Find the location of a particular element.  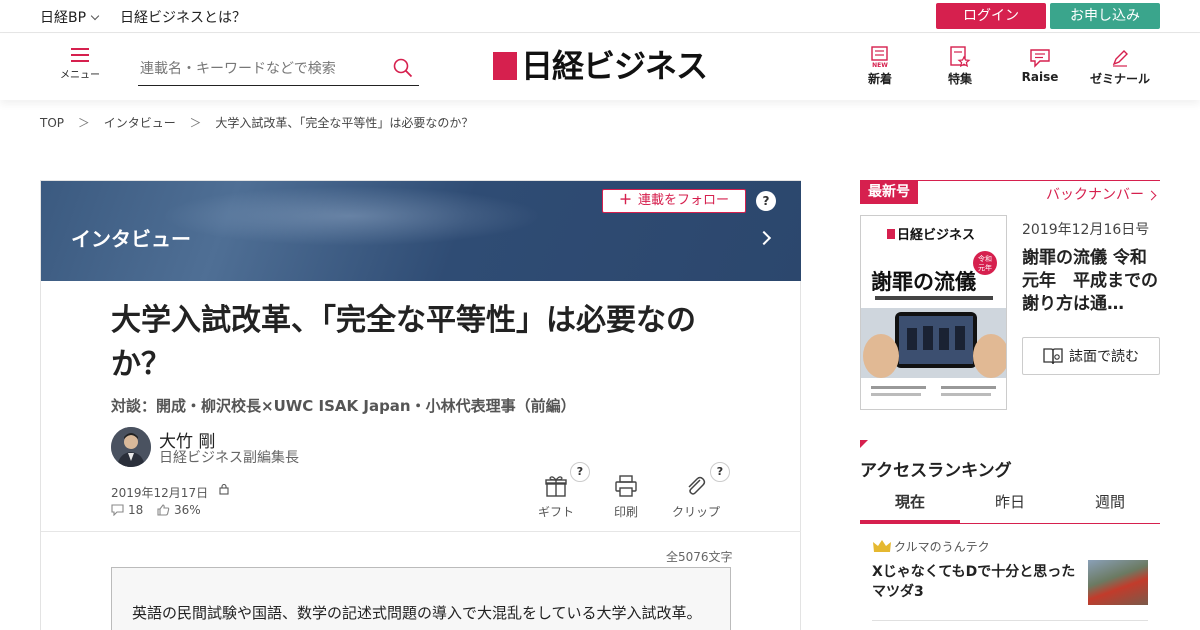

login-button: ログイン is located at coordinates (991, 16).